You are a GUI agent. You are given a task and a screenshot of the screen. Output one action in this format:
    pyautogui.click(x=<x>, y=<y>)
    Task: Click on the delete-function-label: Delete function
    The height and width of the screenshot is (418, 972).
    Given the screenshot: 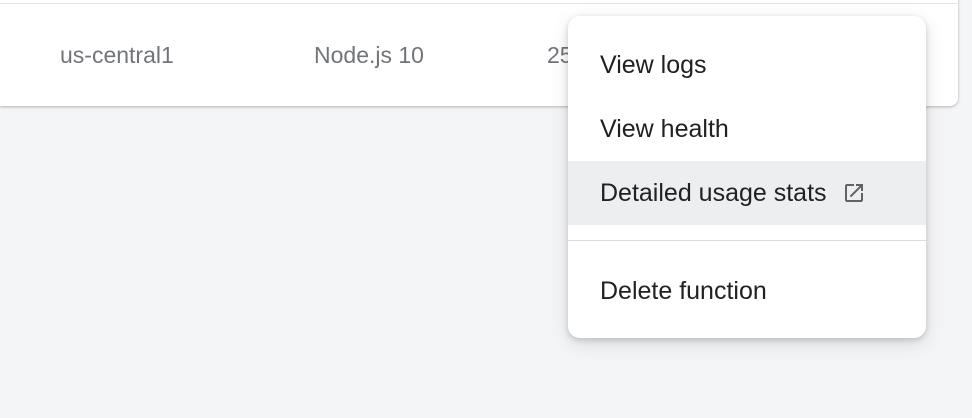 What is the action you would take?
    pyautogui.click(x=683, y=290)
    